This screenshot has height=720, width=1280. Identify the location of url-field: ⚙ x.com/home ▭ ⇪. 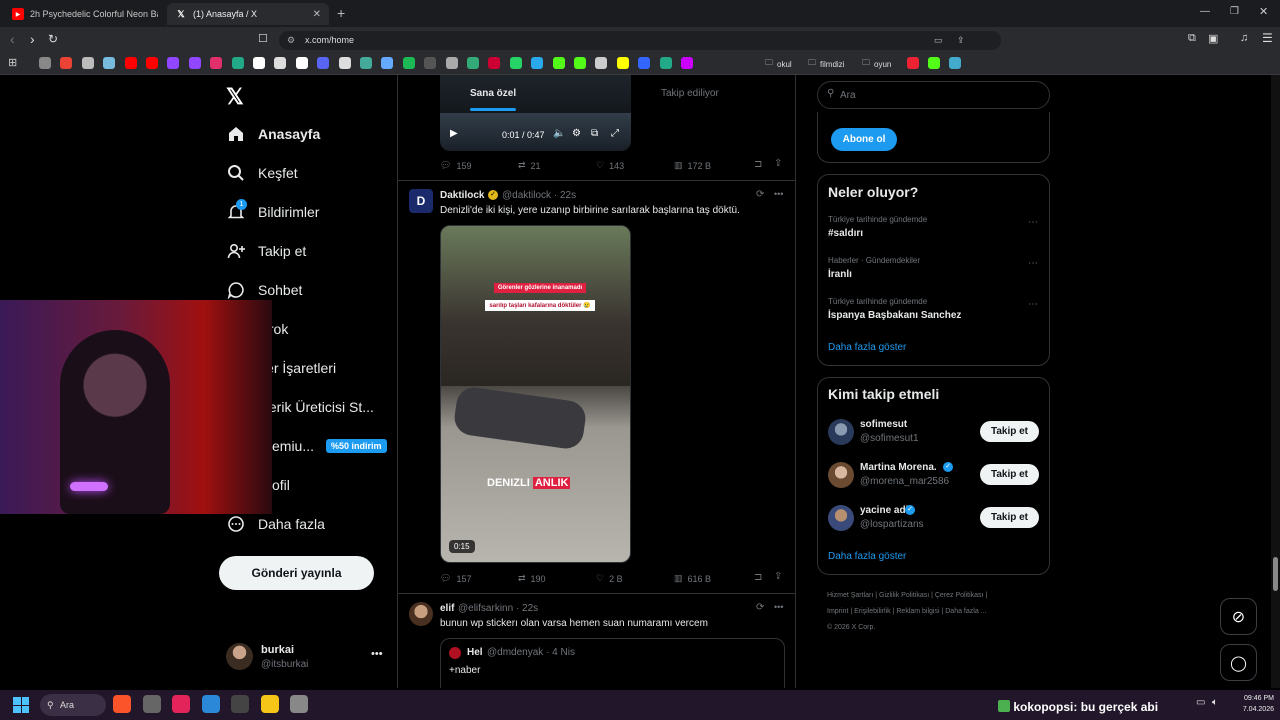
(640, 40).